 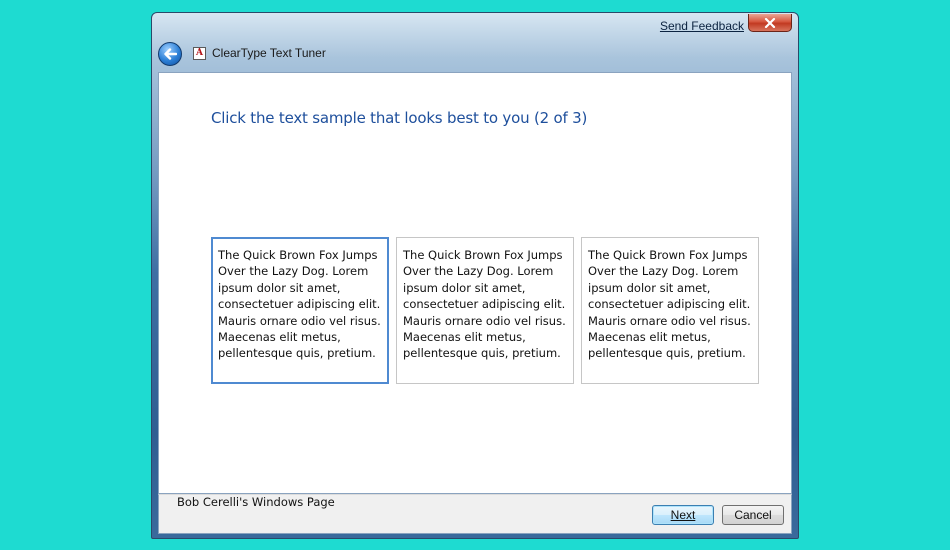 What do you see at coordinates (475, 514) in the screenshot?
I see `footer-bar: Bob Cerelli's Windows Page Next Cancel` at bounding box center [475, 514].